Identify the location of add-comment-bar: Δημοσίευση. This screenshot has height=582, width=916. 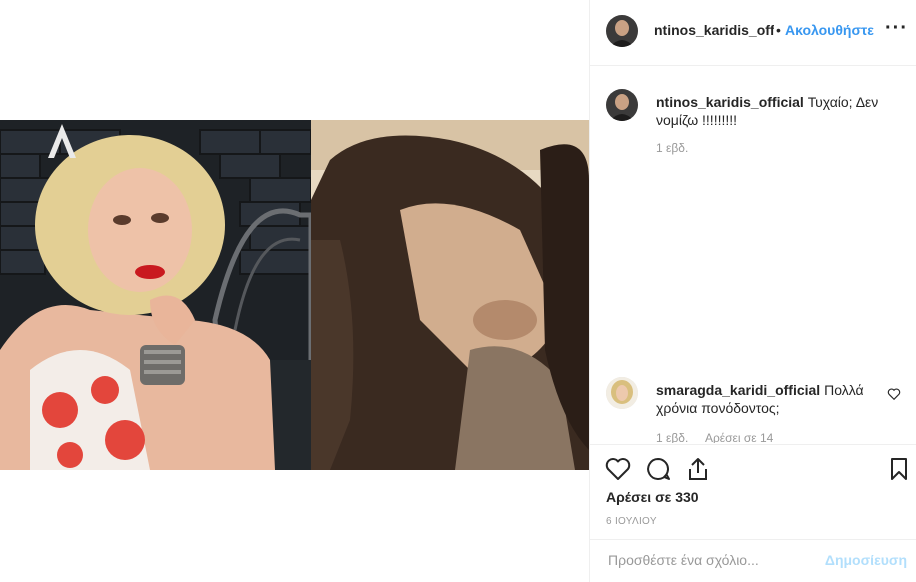
(753, 560).